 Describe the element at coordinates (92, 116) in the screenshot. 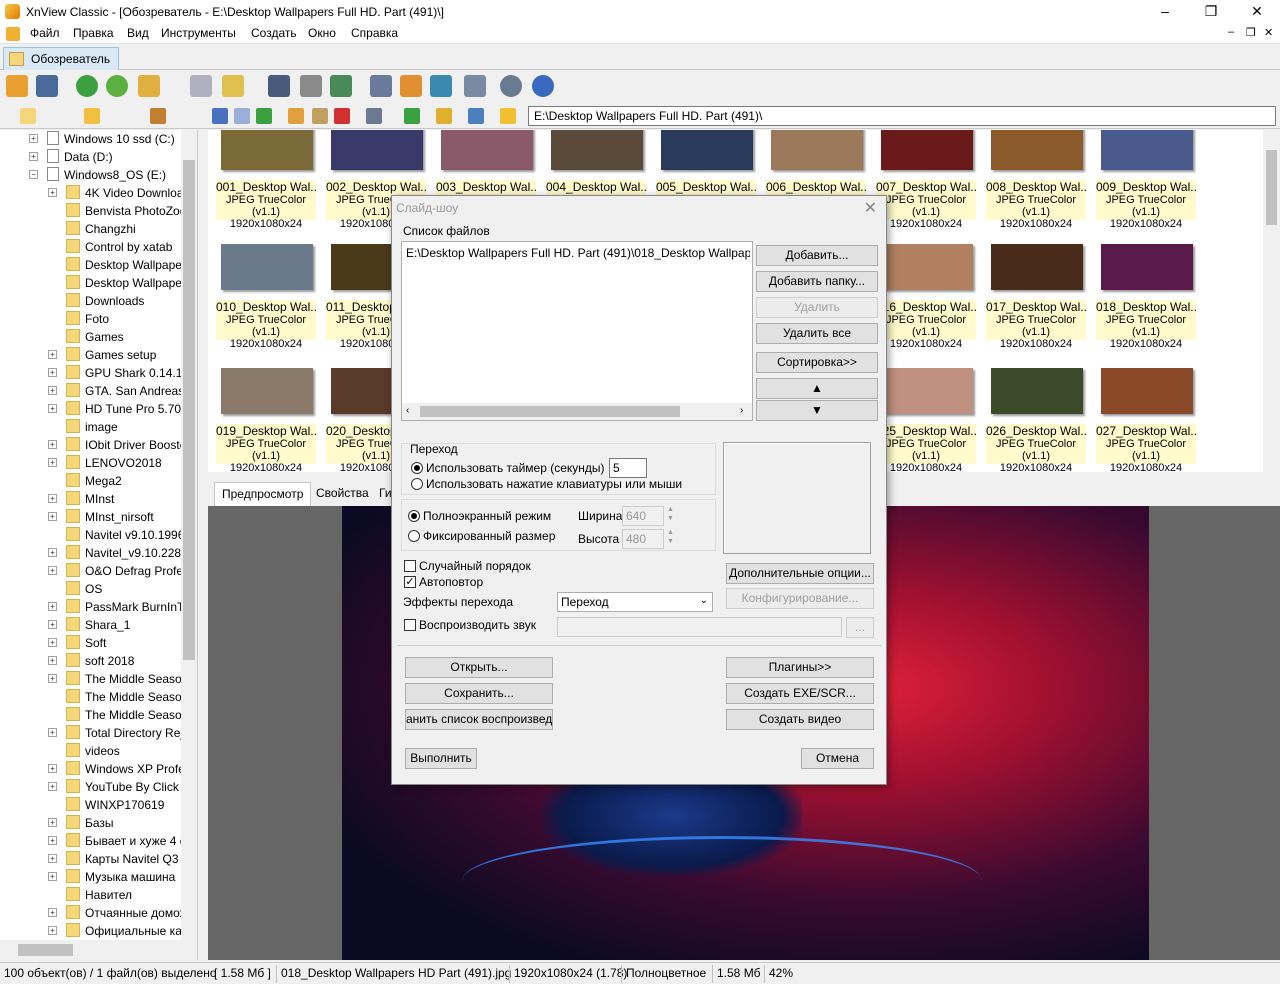

I see `favorites-tab-icon` at that location.